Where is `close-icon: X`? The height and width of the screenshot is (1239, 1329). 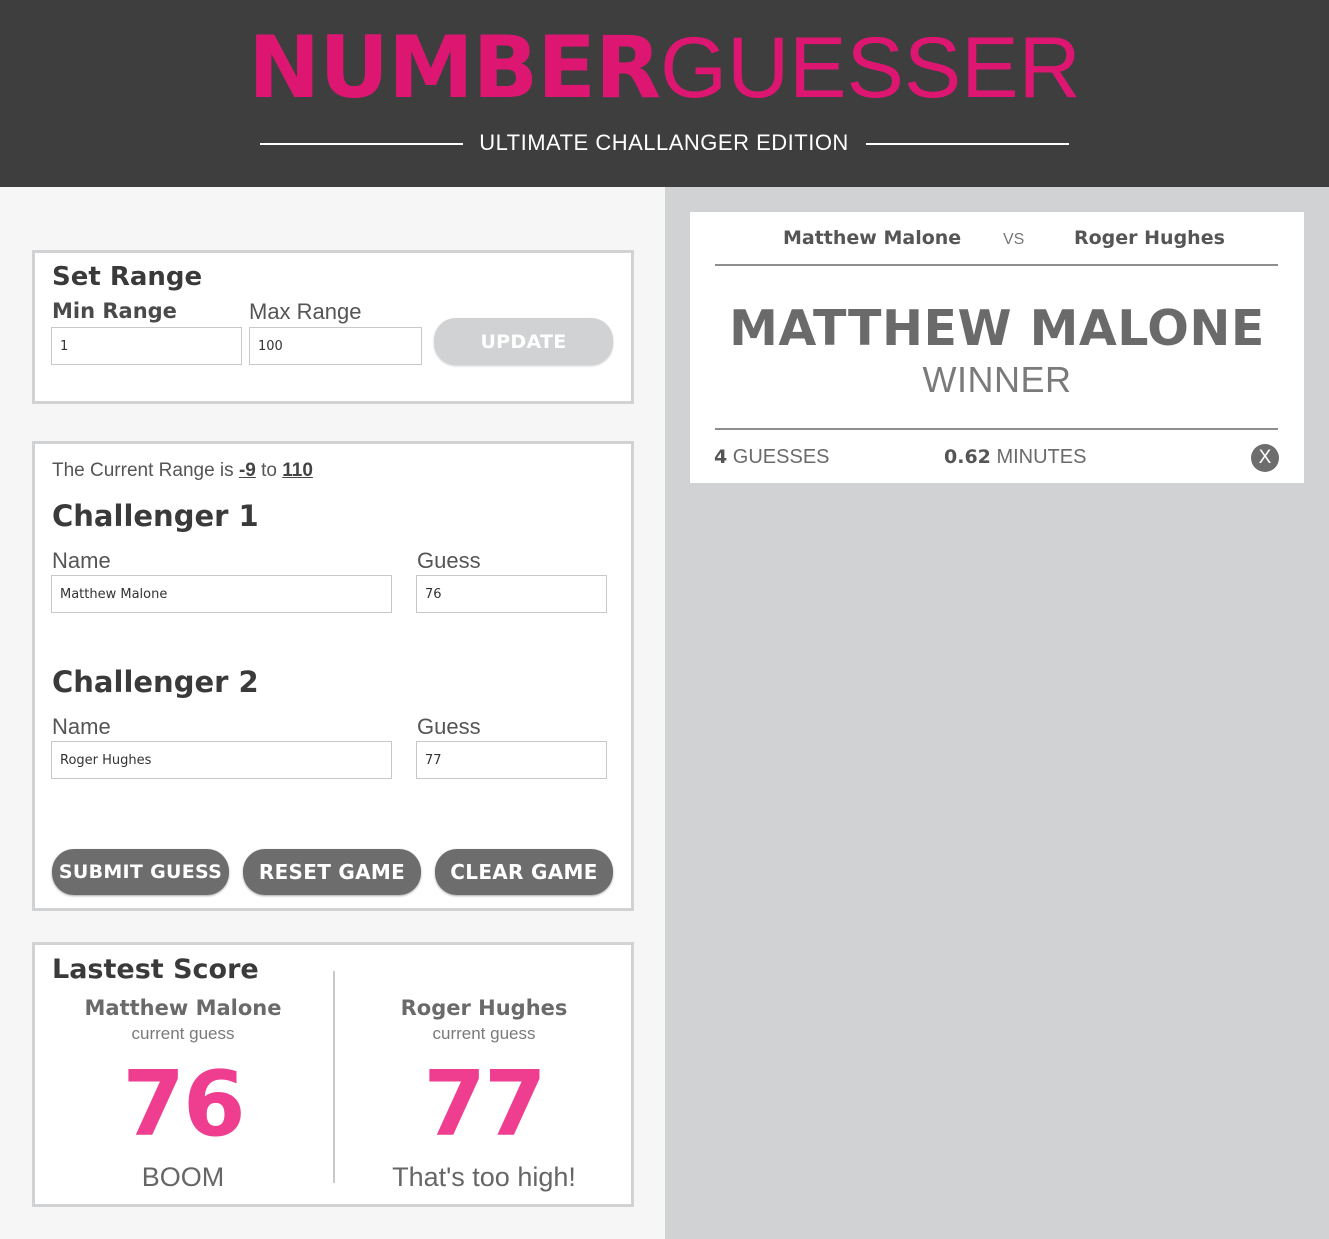
close-icon: X is located at coordinates (1265, 458).